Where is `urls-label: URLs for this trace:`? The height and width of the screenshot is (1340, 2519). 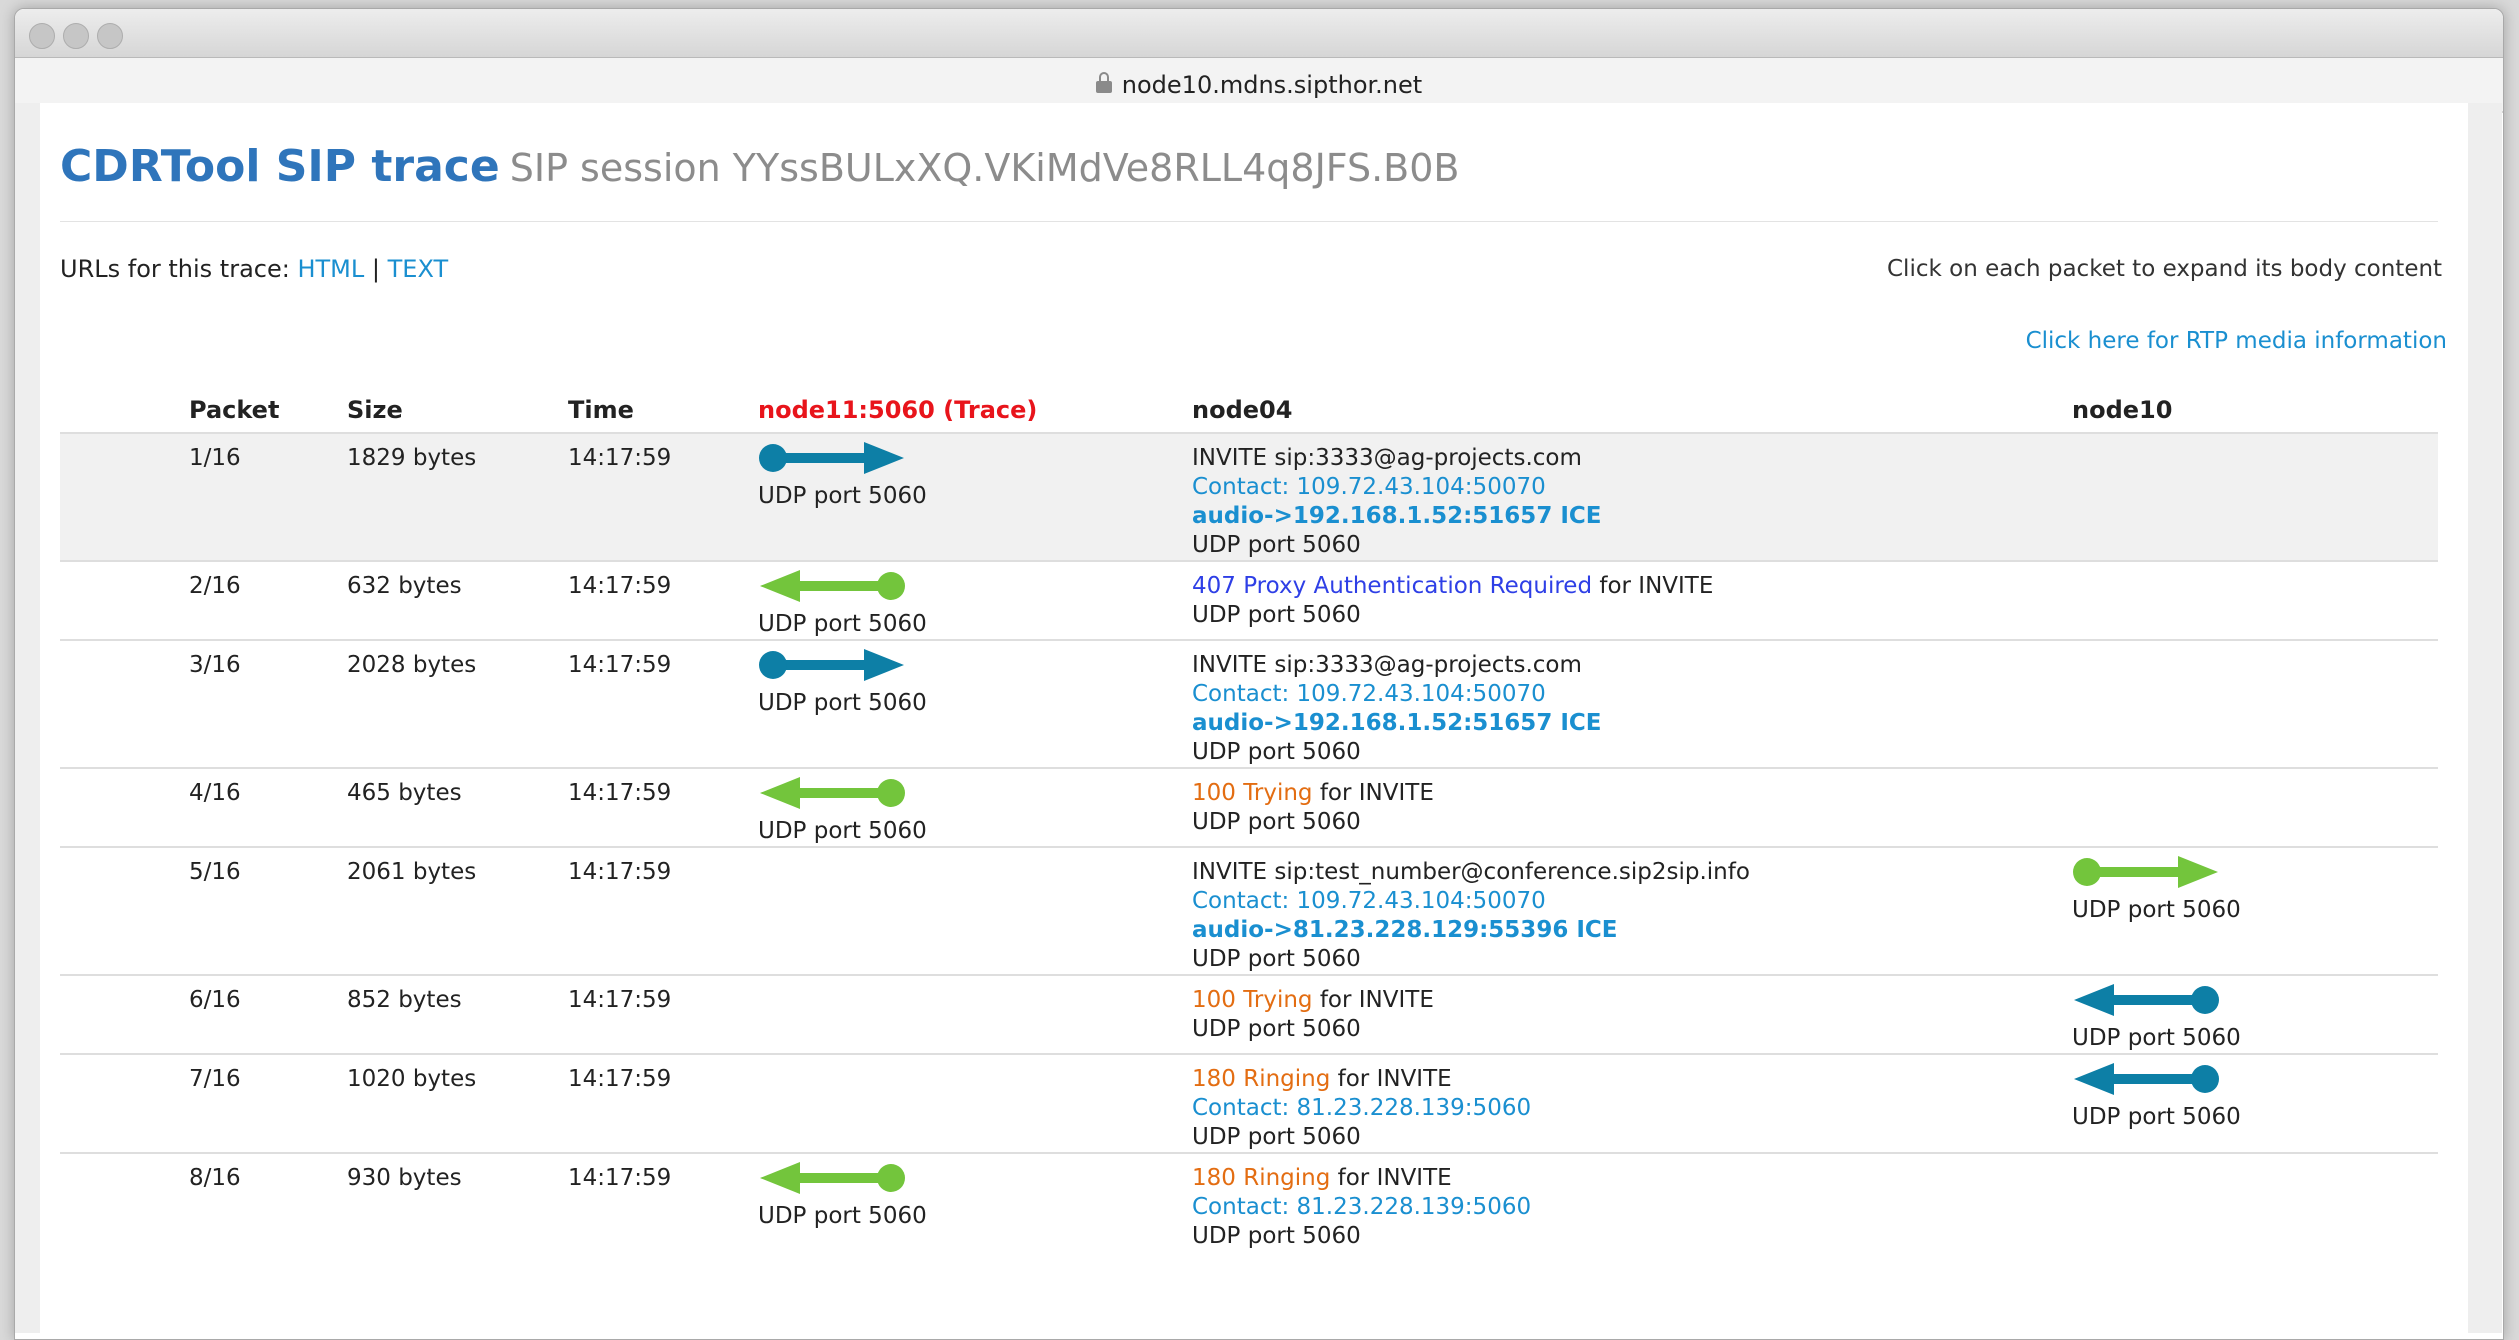
urls-label: URLs for this trace: is located at coordinates (175, 269).